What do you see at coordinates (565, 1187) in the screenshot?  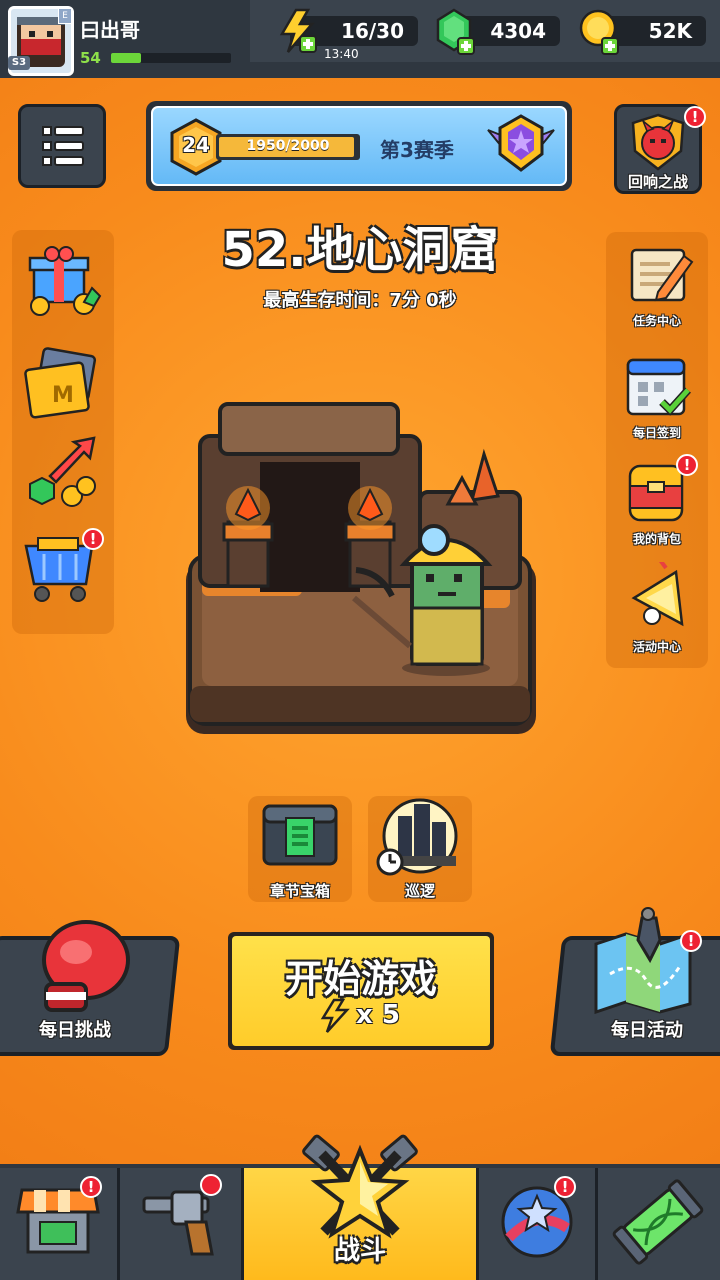 I see `talent-tab-alert-badge: !` at bounding box center [565, 1187].